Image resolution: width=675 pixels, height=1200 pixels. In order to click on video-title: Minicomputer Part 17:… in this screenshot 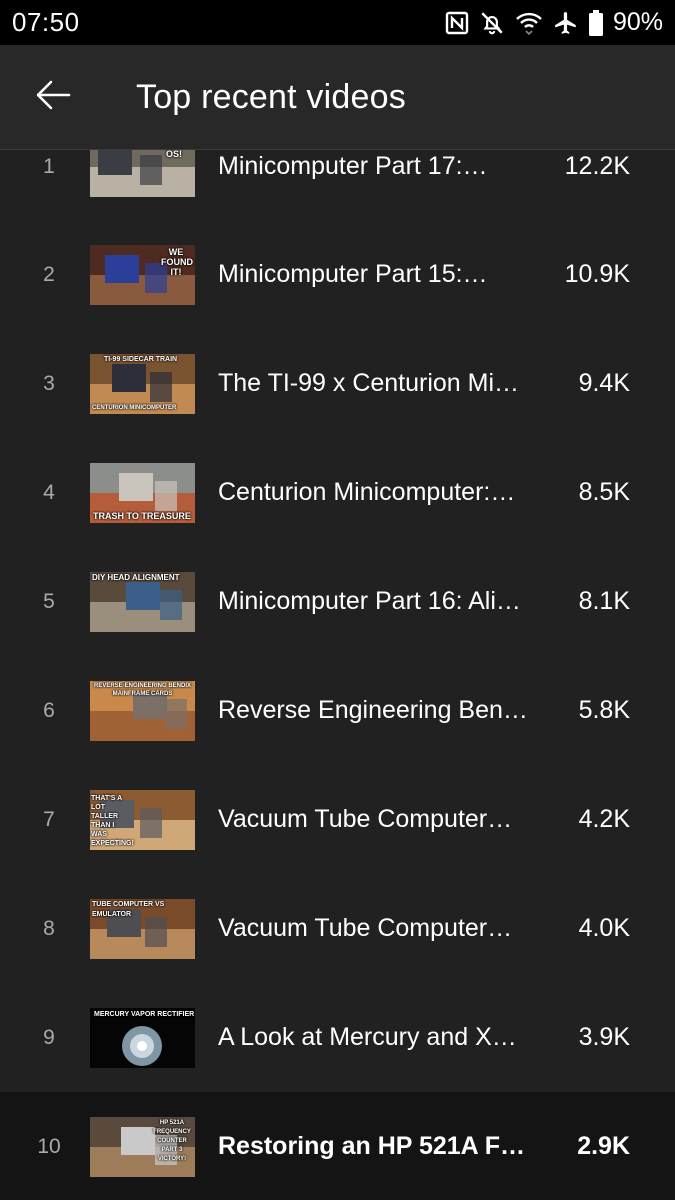, I will do `click(353, 166)`.